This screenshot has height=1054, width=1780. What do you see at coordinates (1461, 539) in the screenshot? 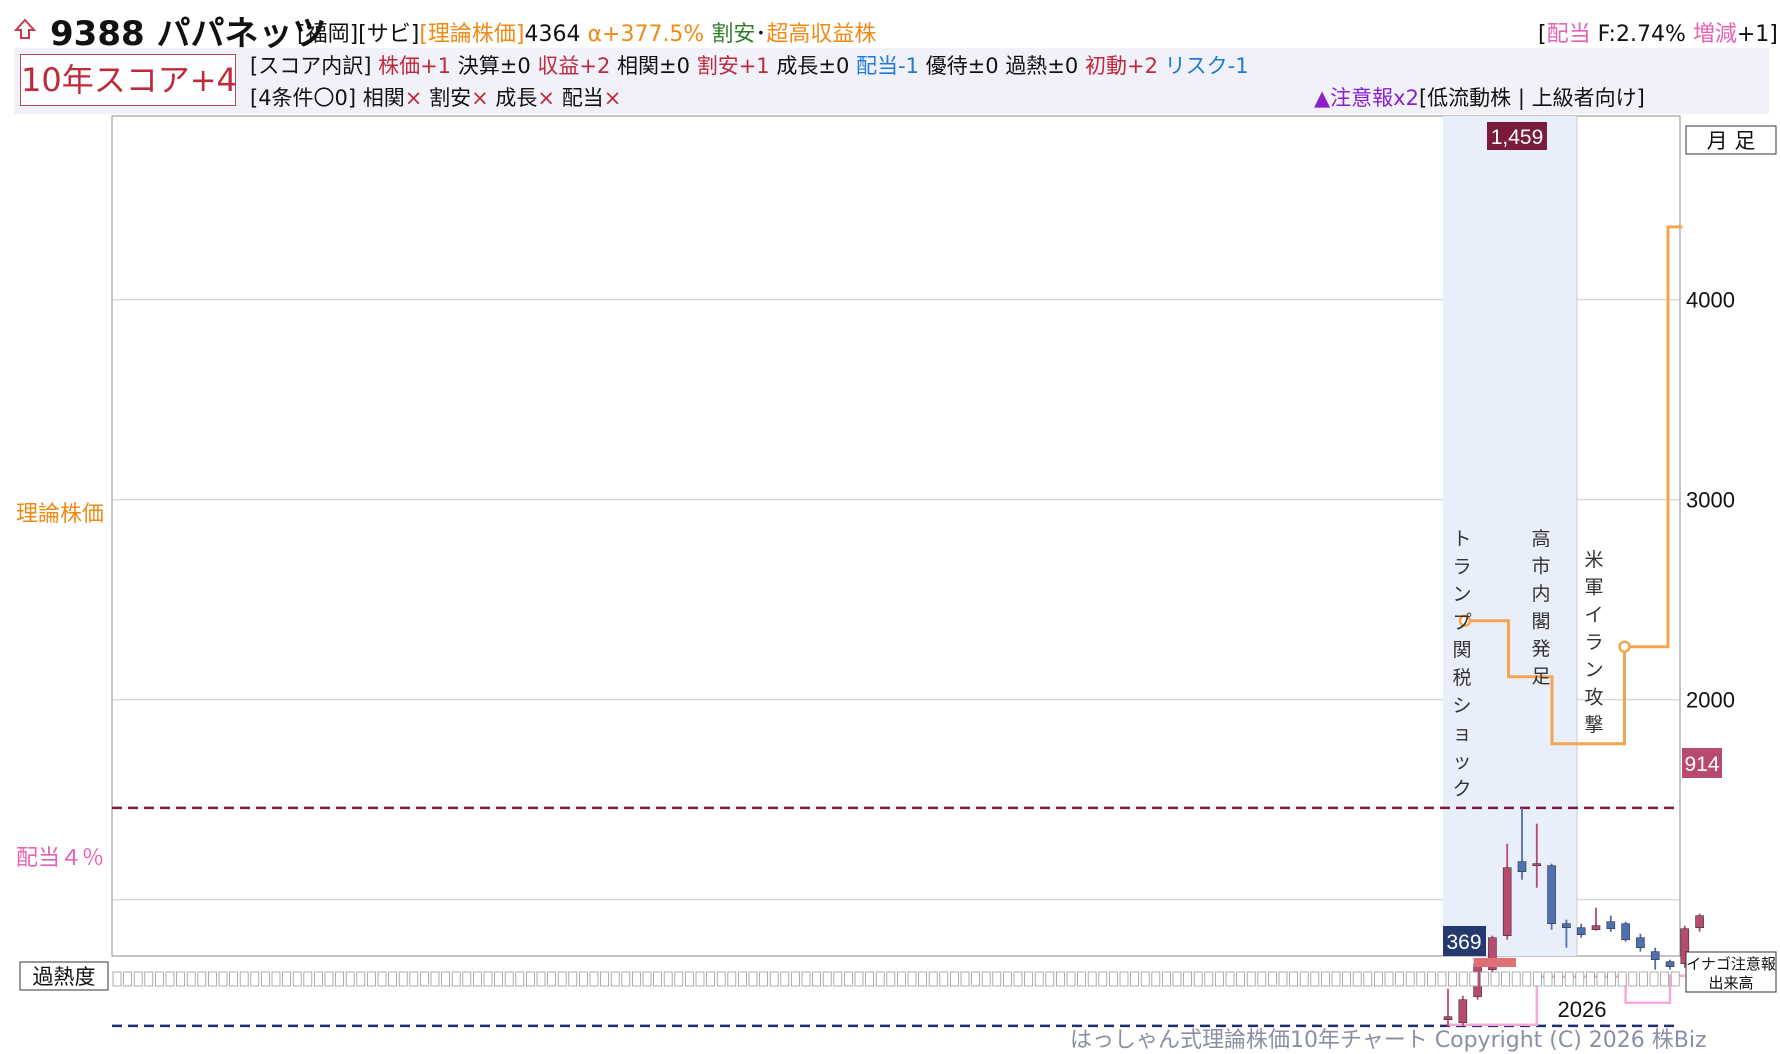
I see `event-label-char: ト` at bounding box center [1461, 539].